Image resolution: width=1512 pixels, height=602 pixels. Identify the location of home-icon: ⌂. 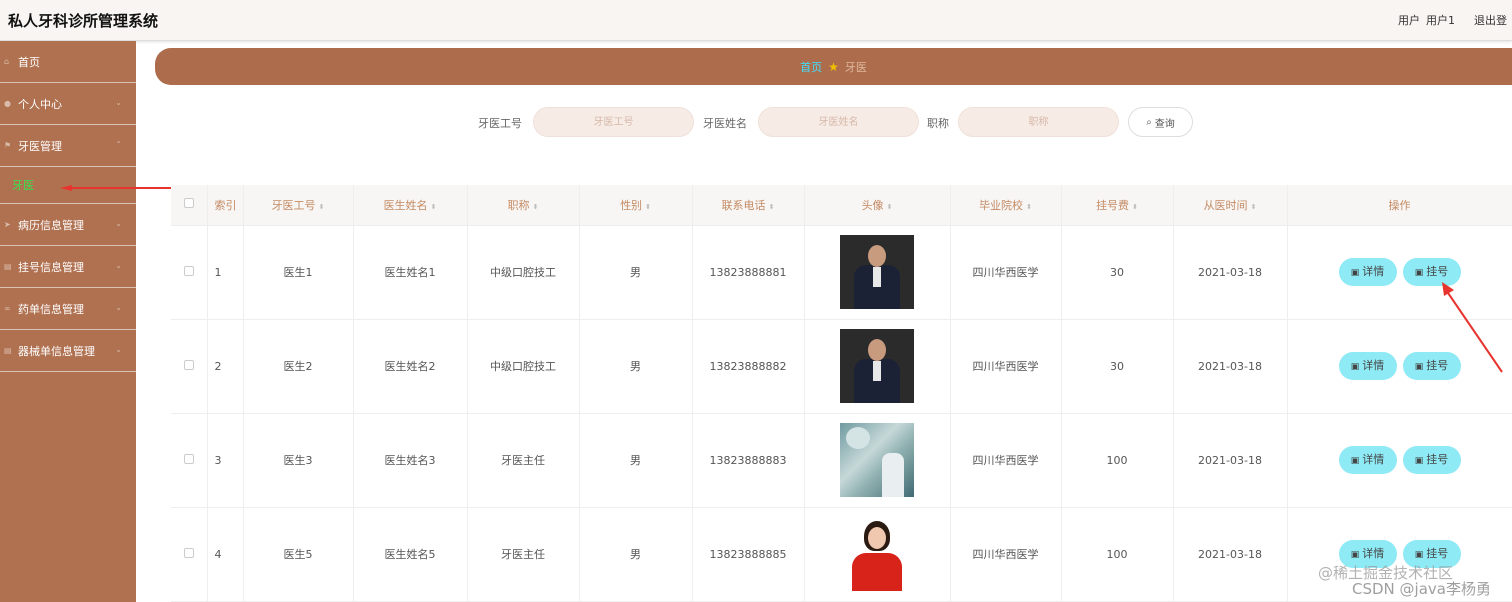
(7, 61).